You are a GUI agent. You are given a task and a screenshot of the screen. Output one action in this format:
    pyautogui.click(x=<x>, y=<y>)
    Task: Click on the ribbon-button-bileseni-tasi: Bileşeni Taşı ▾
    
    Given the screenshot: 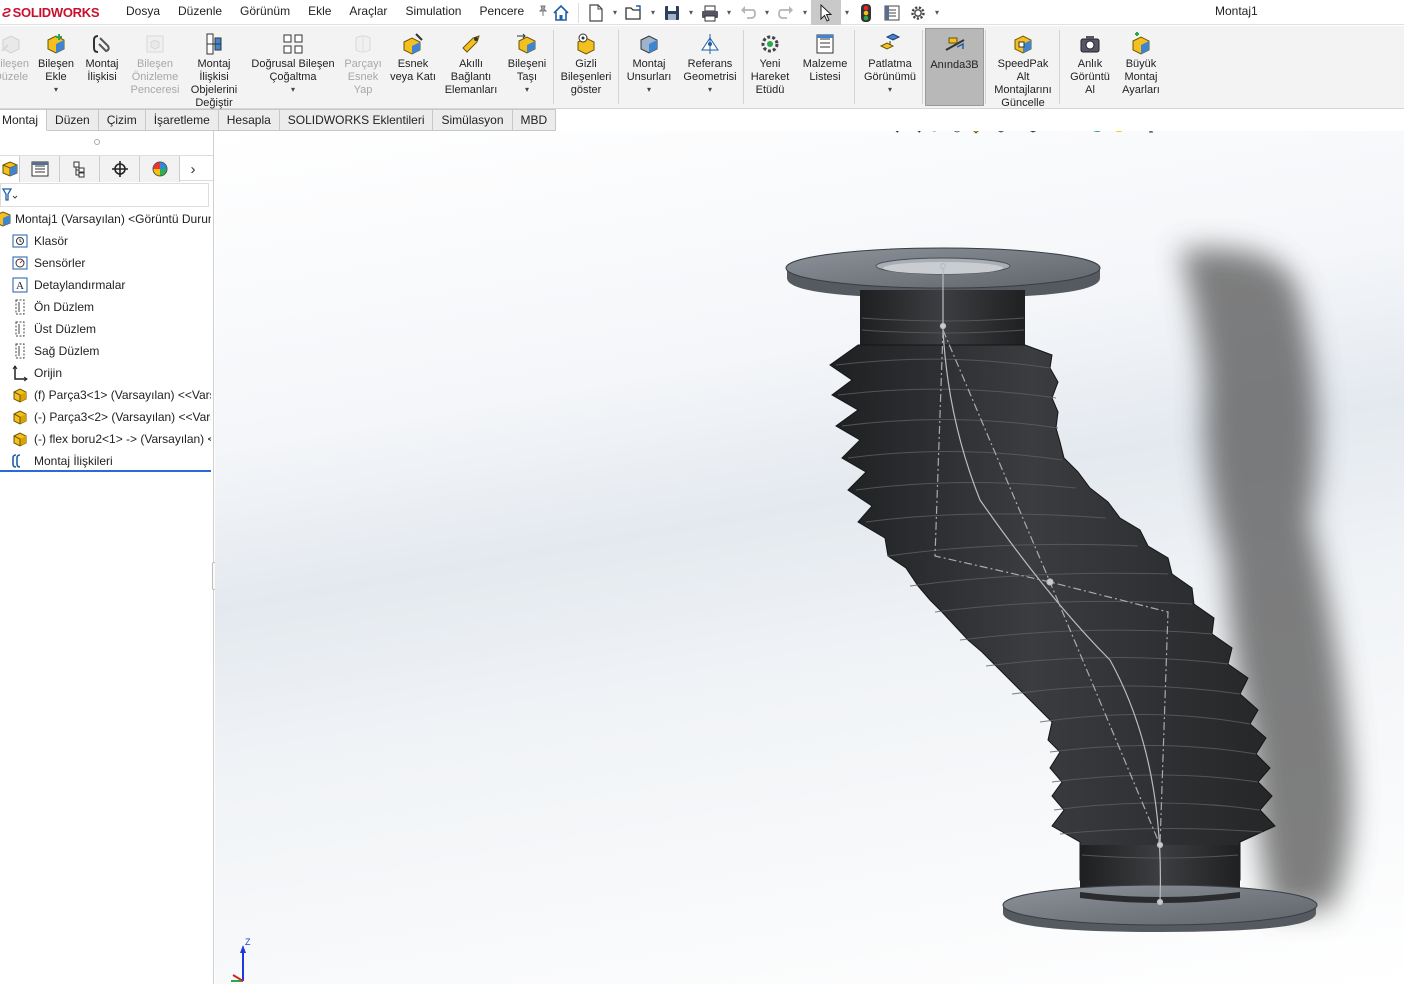 What is the action you would take?
    pyautogui.click(x=527, y=67)
    